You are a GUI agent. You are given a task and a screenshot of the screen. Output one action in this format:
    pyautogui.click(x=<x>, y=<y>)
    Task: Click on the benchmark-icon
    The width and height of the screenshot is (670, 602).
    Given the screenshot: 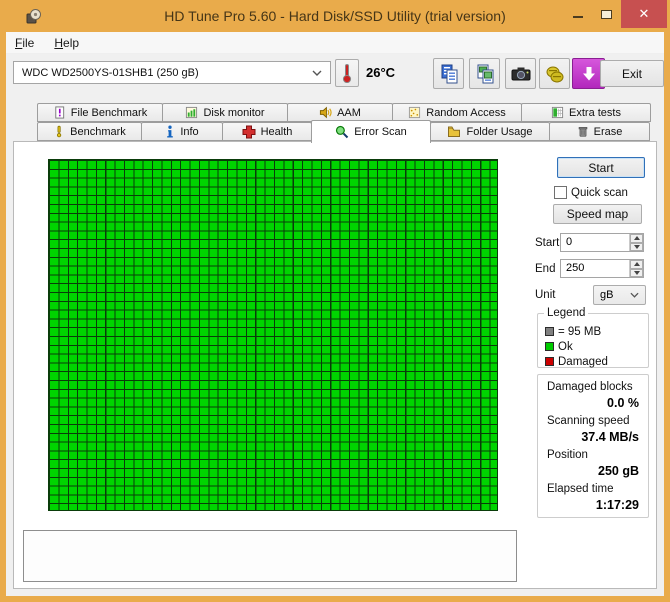 What is the action you would take?
    pyautogui.click(x=59, y=131)
    